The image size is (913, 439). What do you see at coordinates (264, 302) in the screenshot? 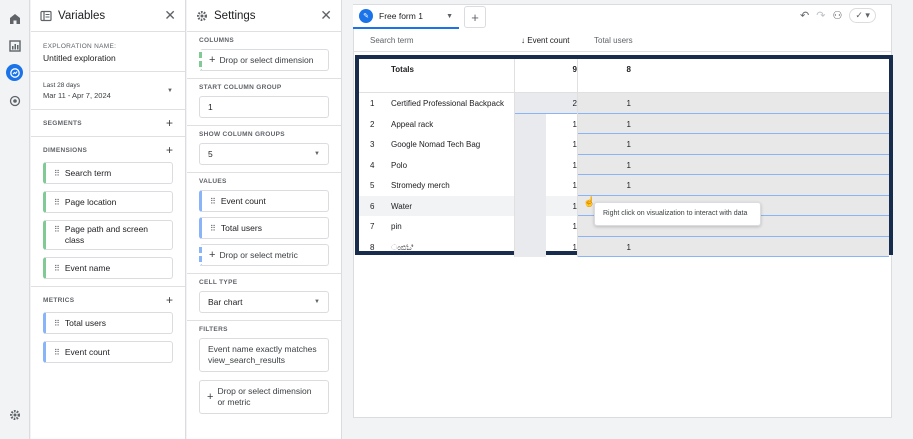
I see `cell-type-select: Bar chart ▼` at bounding box center [264, 302].